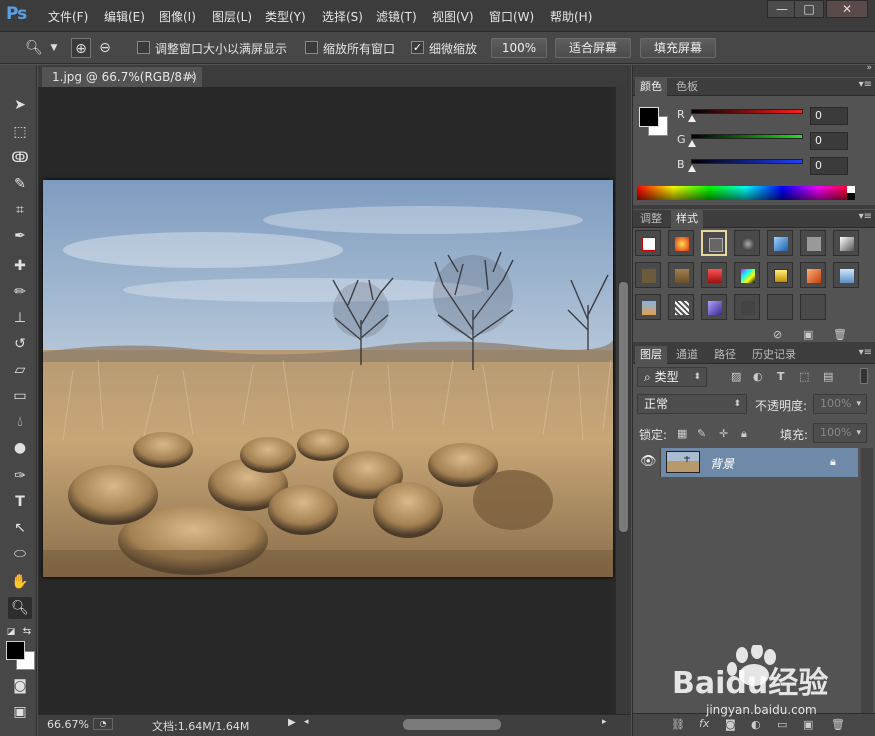  I want to click on foreground-color-swatch, so click(15, 650).